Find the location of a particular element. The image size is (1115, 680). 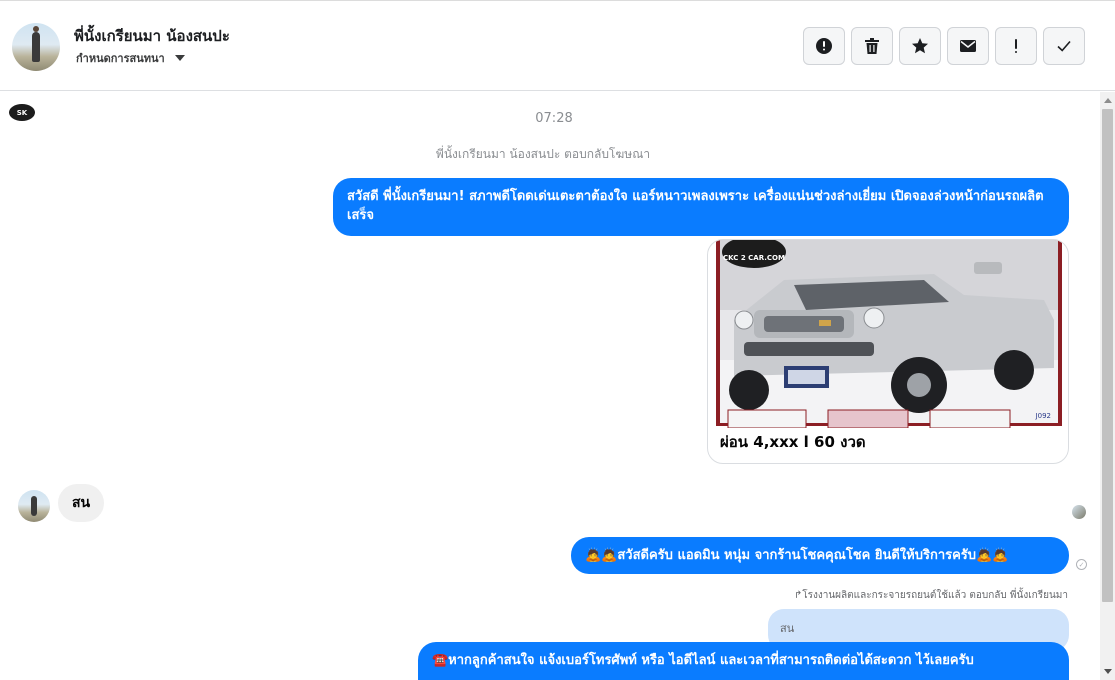

important-button is located at coordinates (1016, 46).